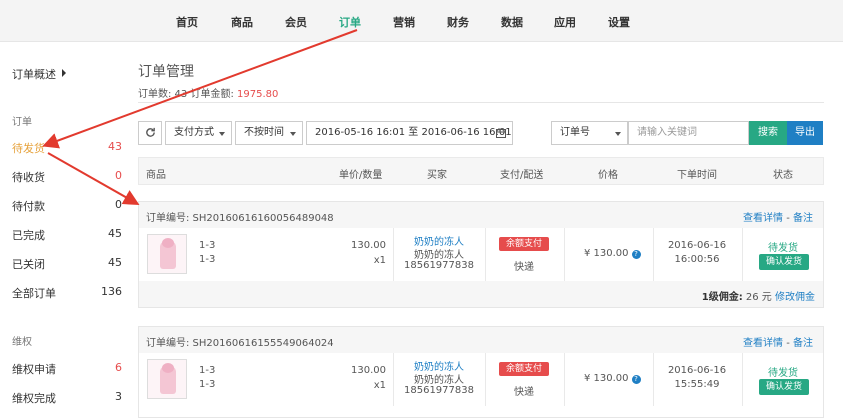  I want to click on pay-method-select: 支付方式, so click(198, 133).